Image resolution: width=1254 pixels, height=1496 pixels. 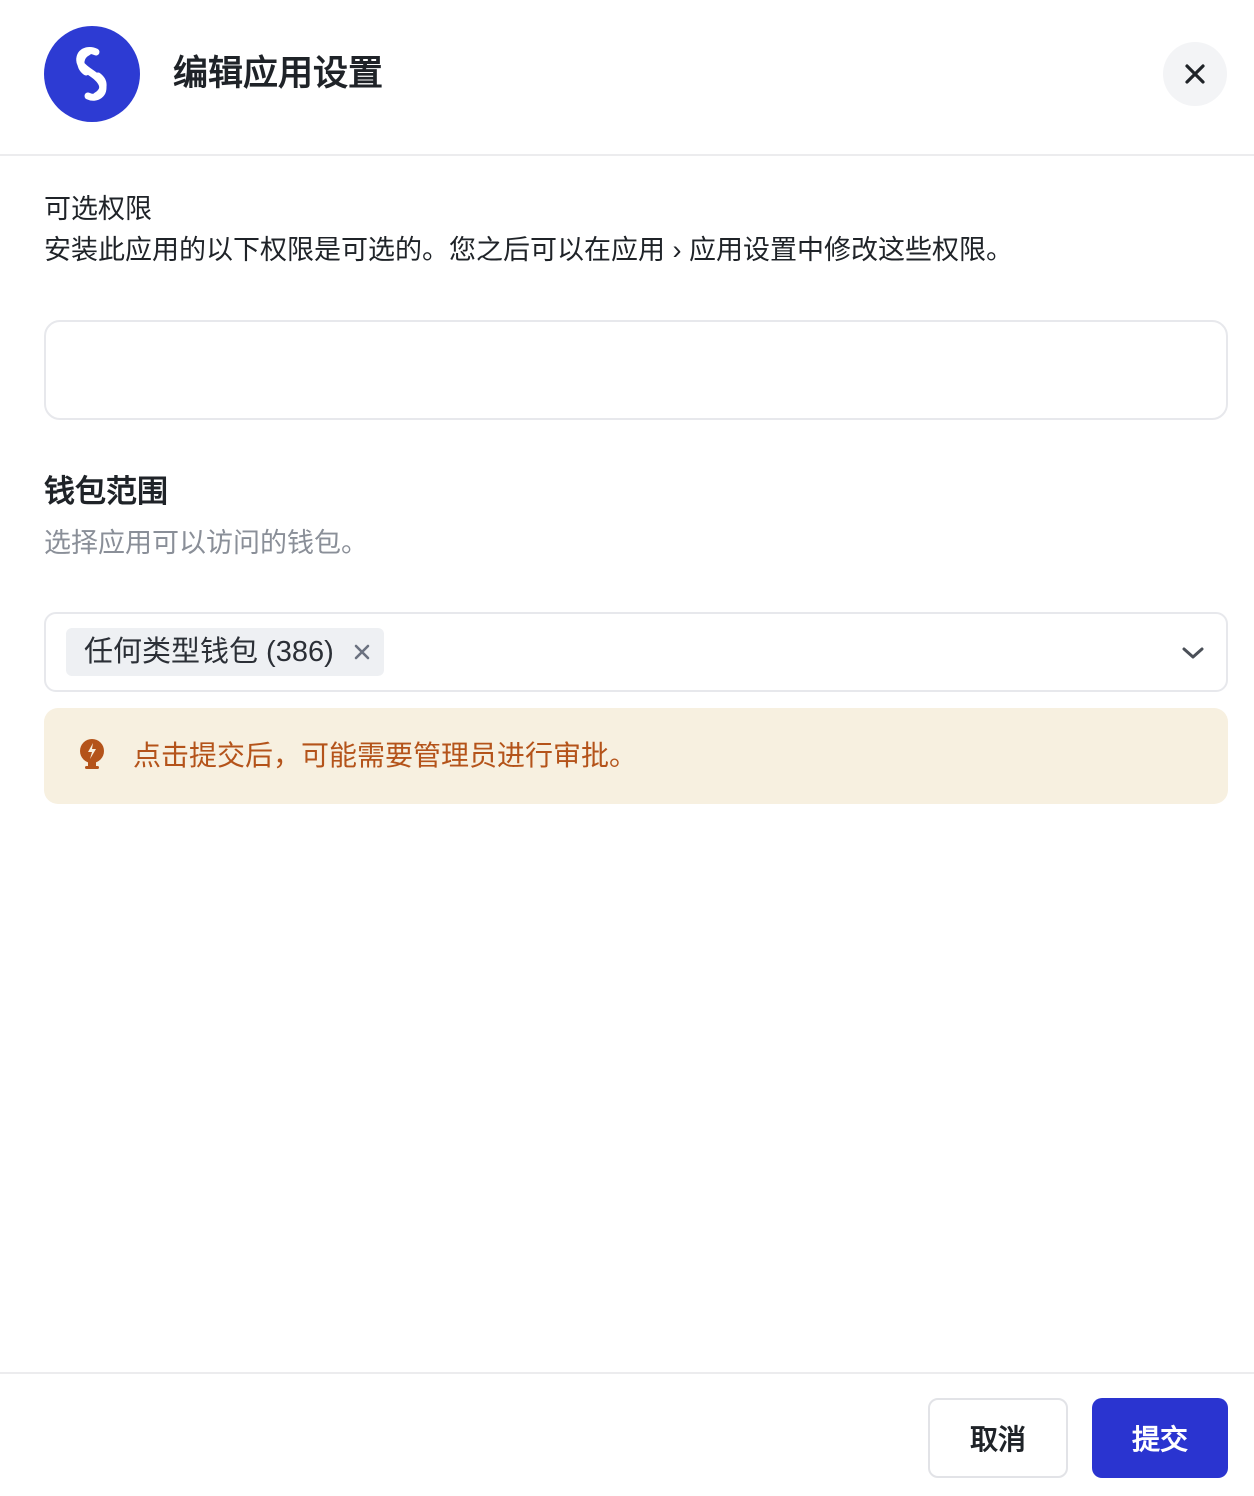 What do you see at coordinates (278, 73) in the screenshot?
I see `dialog-title: 编辑应用设置` at bounding box center [278, 73].